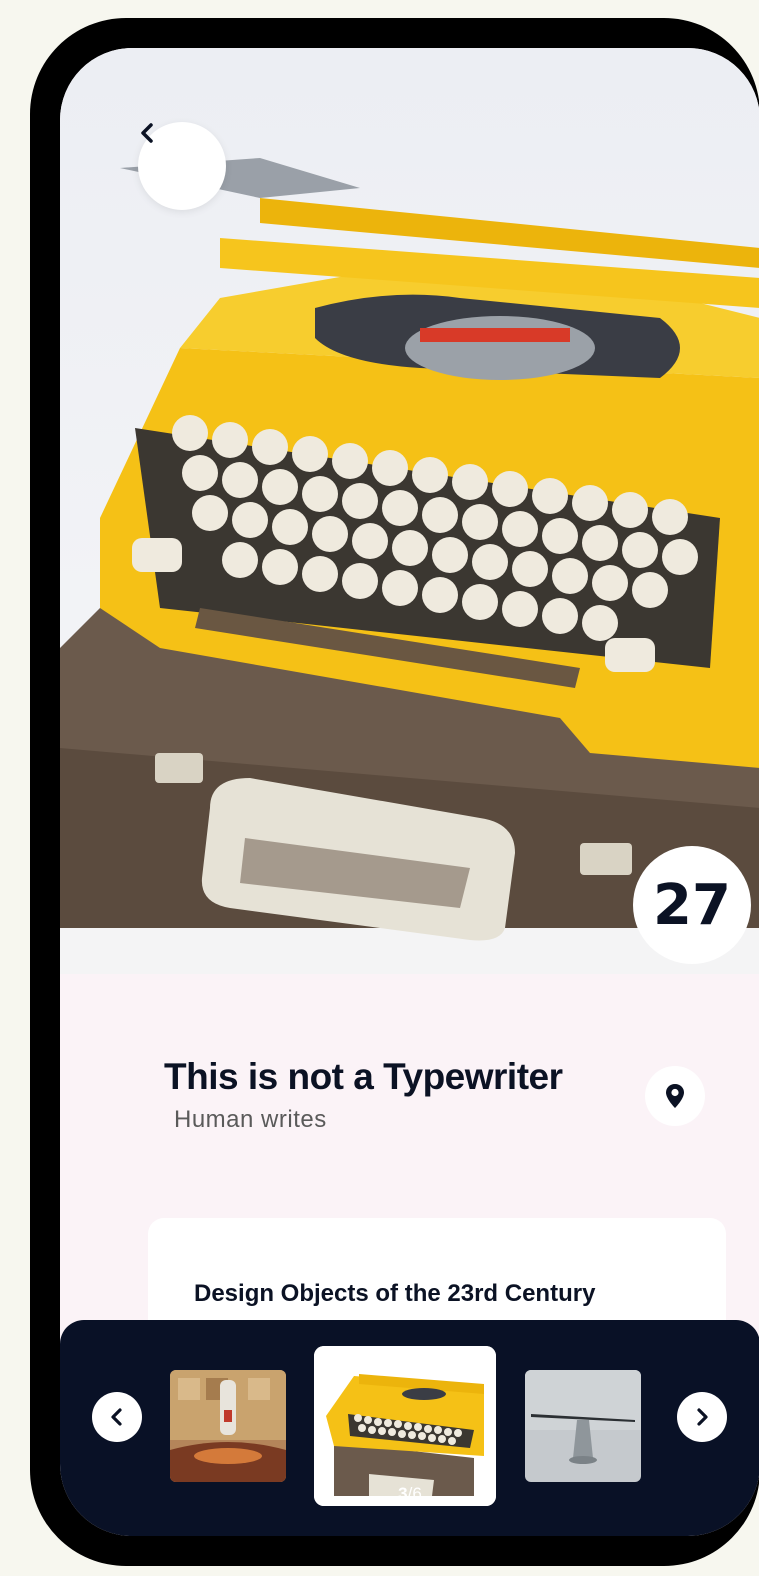 The width and height of the screenshot is (759, 1576). What do you see at coordinates (403, 1493) in the screenshot?
I see `page-current: 3` at bounding box center [403, 1493].